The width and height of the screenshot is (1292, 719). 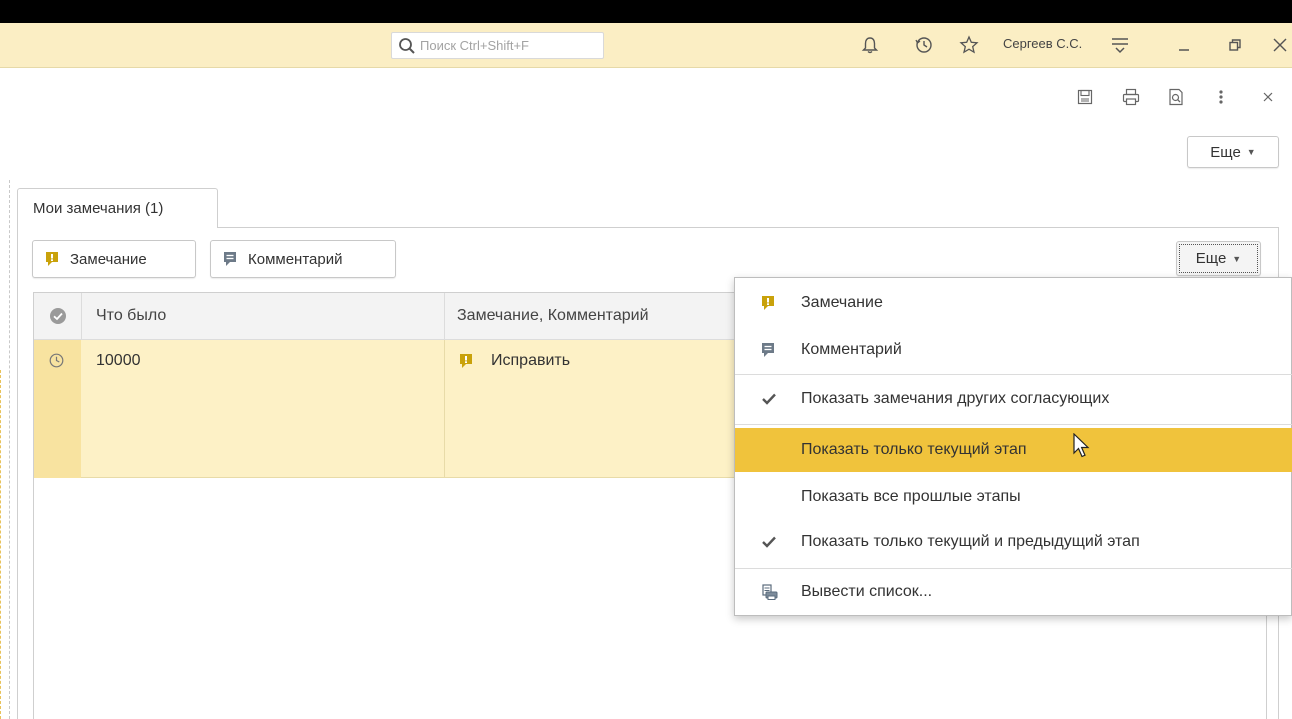 I want to click on mouse-cursor-icon, so click(x=1082, y=448).